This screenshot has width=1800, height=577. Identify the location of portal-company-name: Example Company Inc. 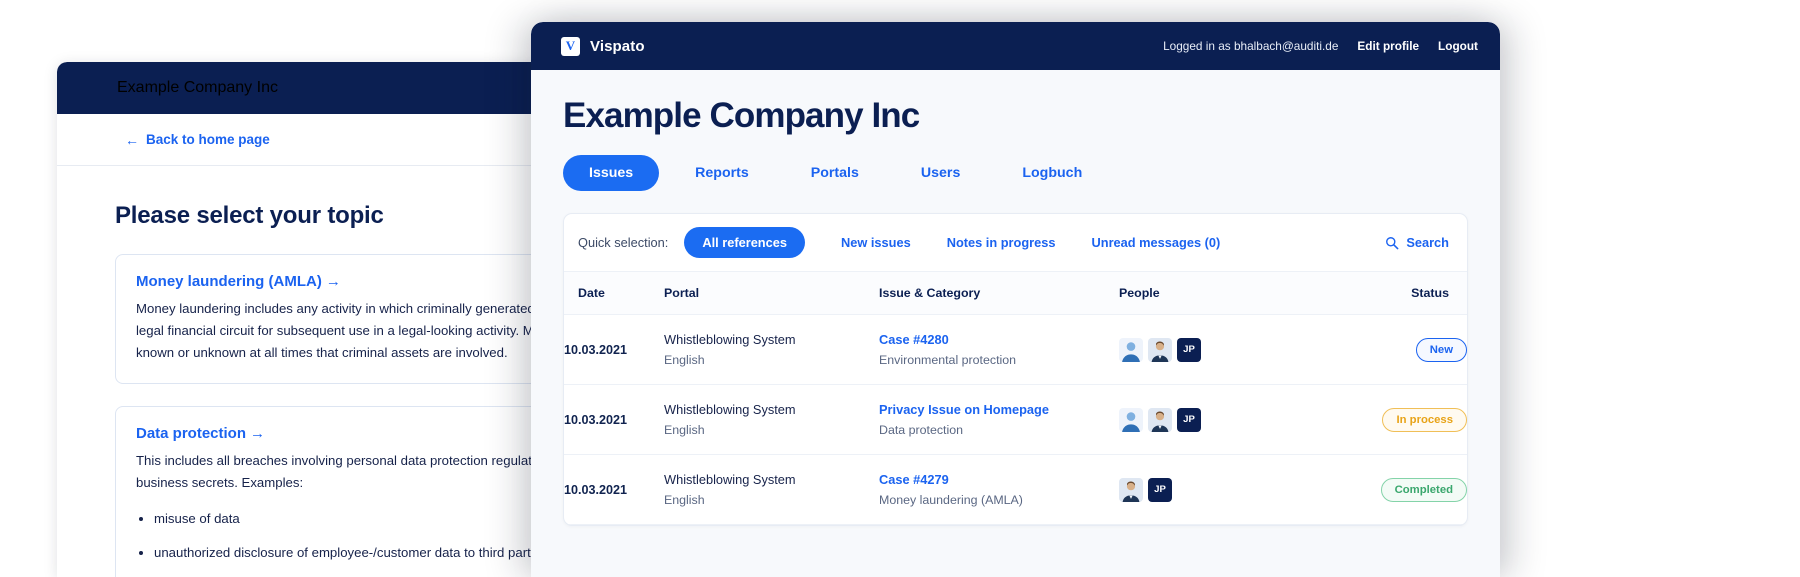
(197, 87).